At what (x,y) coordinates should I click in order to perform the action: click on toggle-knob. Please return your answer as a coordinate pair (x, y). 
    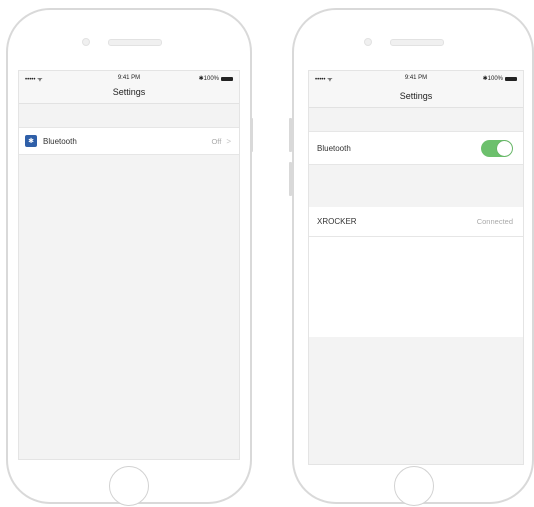
    Looking at the image, I should click on (504, 148).